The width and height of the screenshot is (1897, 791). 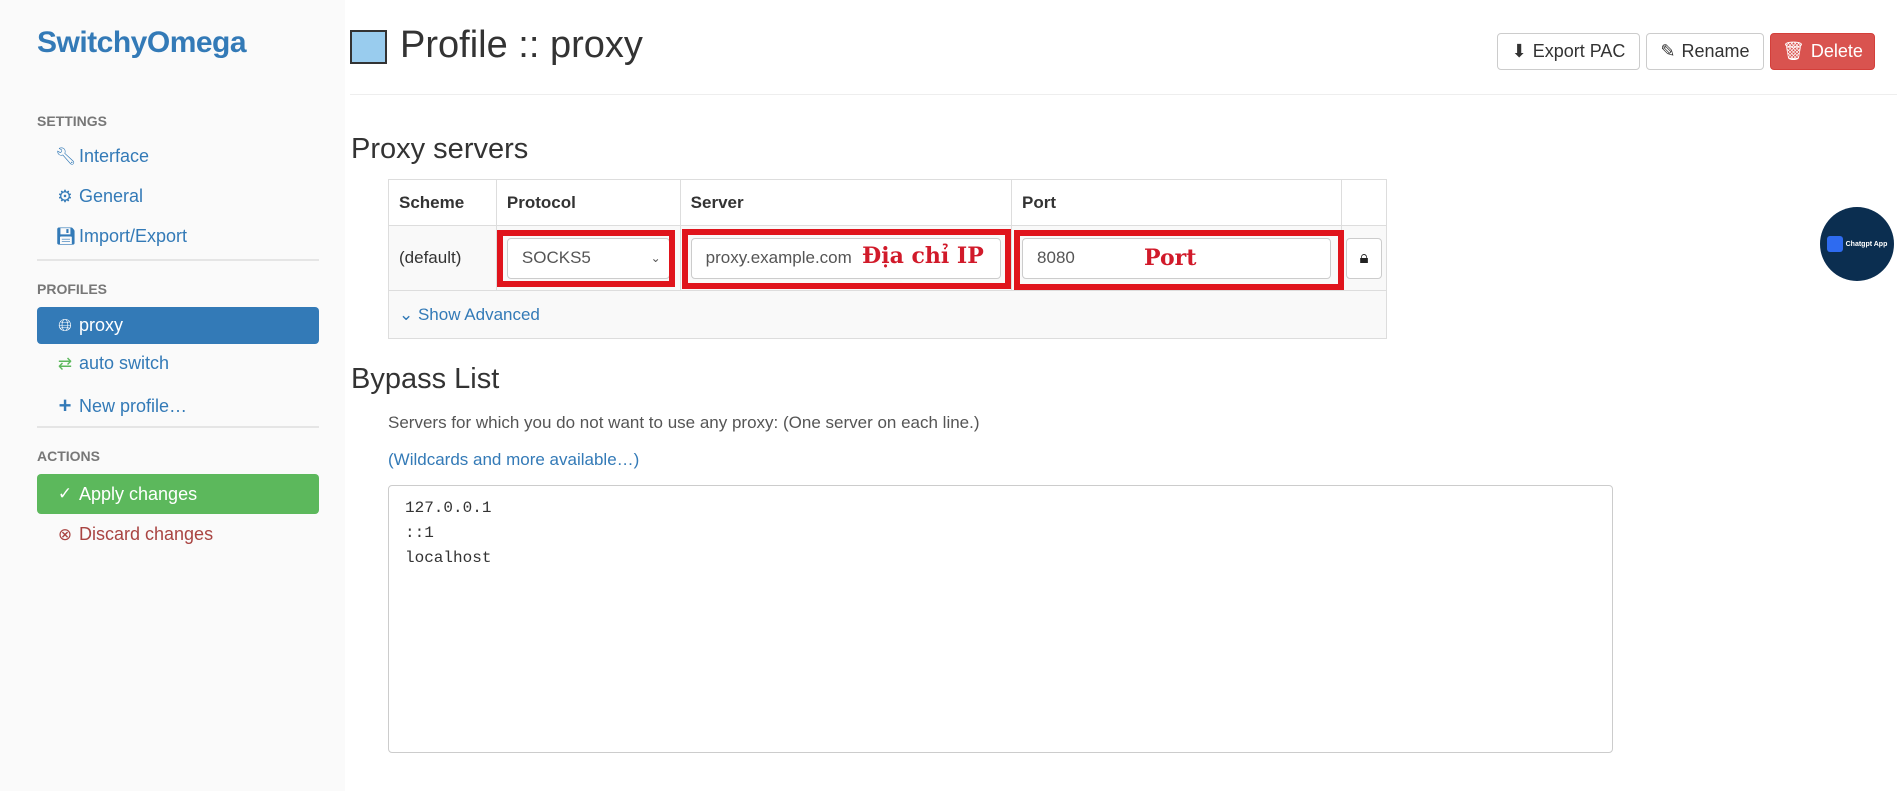 I want to click on bypass-list-heading: Bypass List, so click(x=425, y=379).